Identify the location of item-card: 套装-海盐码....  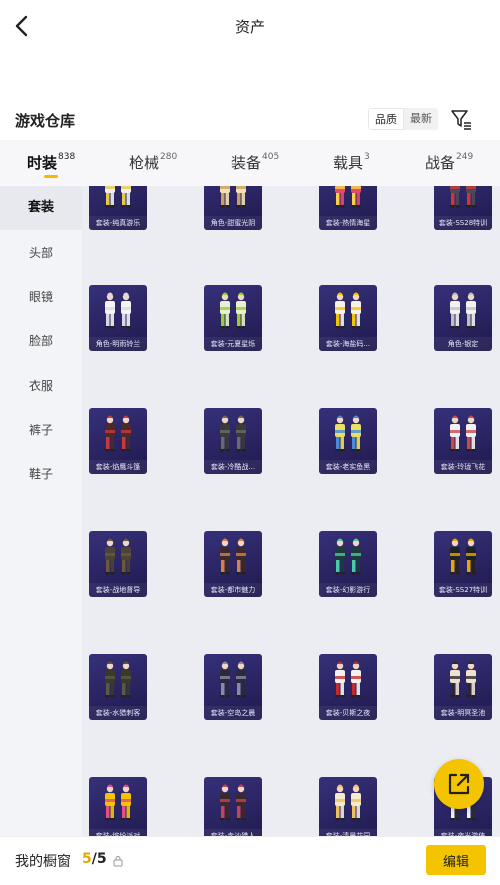
(348, 318).